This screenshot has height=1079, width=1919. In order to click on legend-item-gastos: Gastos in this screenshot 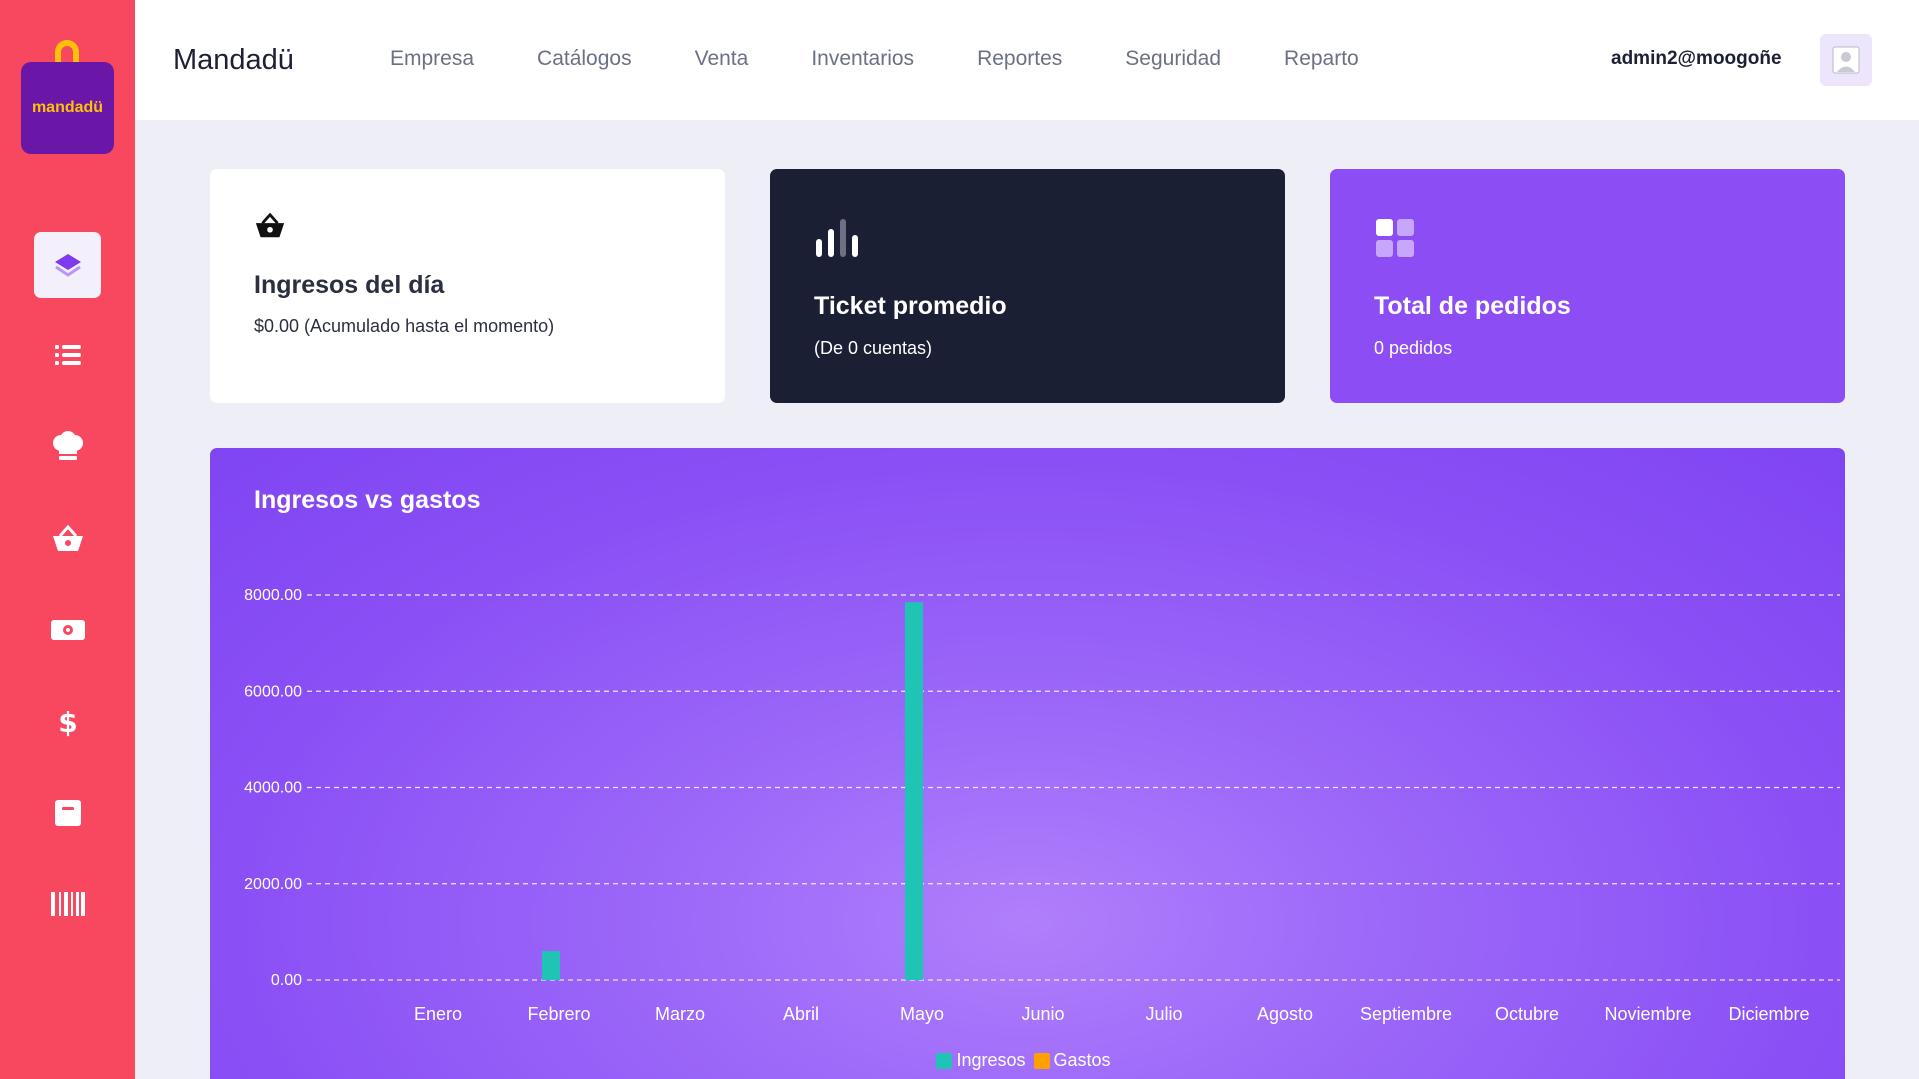, I will do `click(1072, 1060)`.